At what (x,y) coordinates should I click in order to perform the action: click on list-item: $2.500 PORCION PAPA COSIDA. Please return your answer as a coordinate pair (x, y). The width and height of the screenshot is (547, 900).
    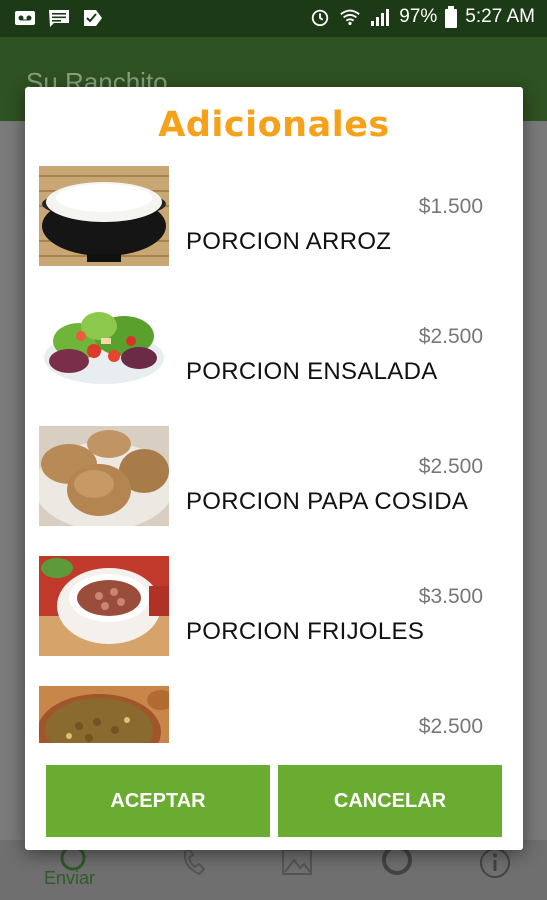
    Looking at the image, I should click on (274, 478).